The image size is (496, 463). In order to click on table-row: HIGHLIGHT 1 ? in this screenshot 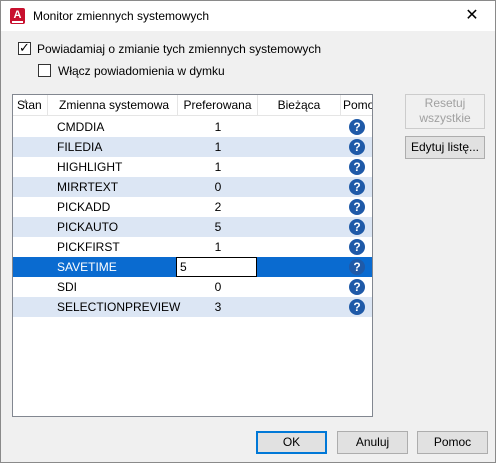, I will do `click(192, 167)`.